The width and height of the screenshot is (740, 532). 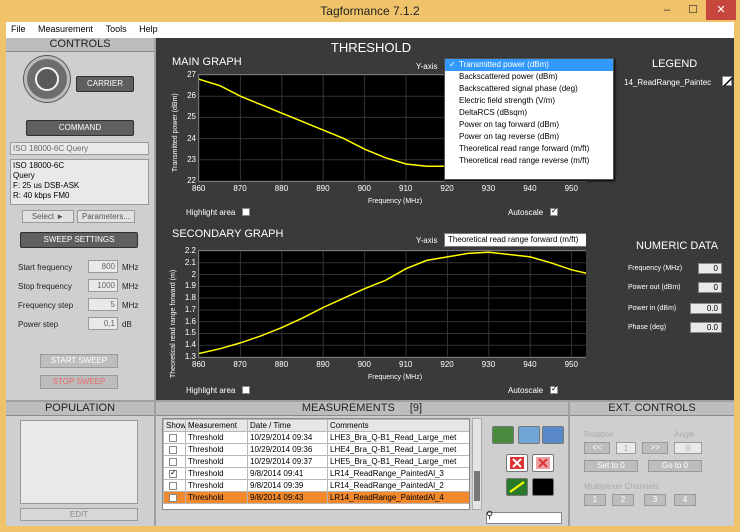 I want to click on line-color-icon, so click(x=517, y=487).